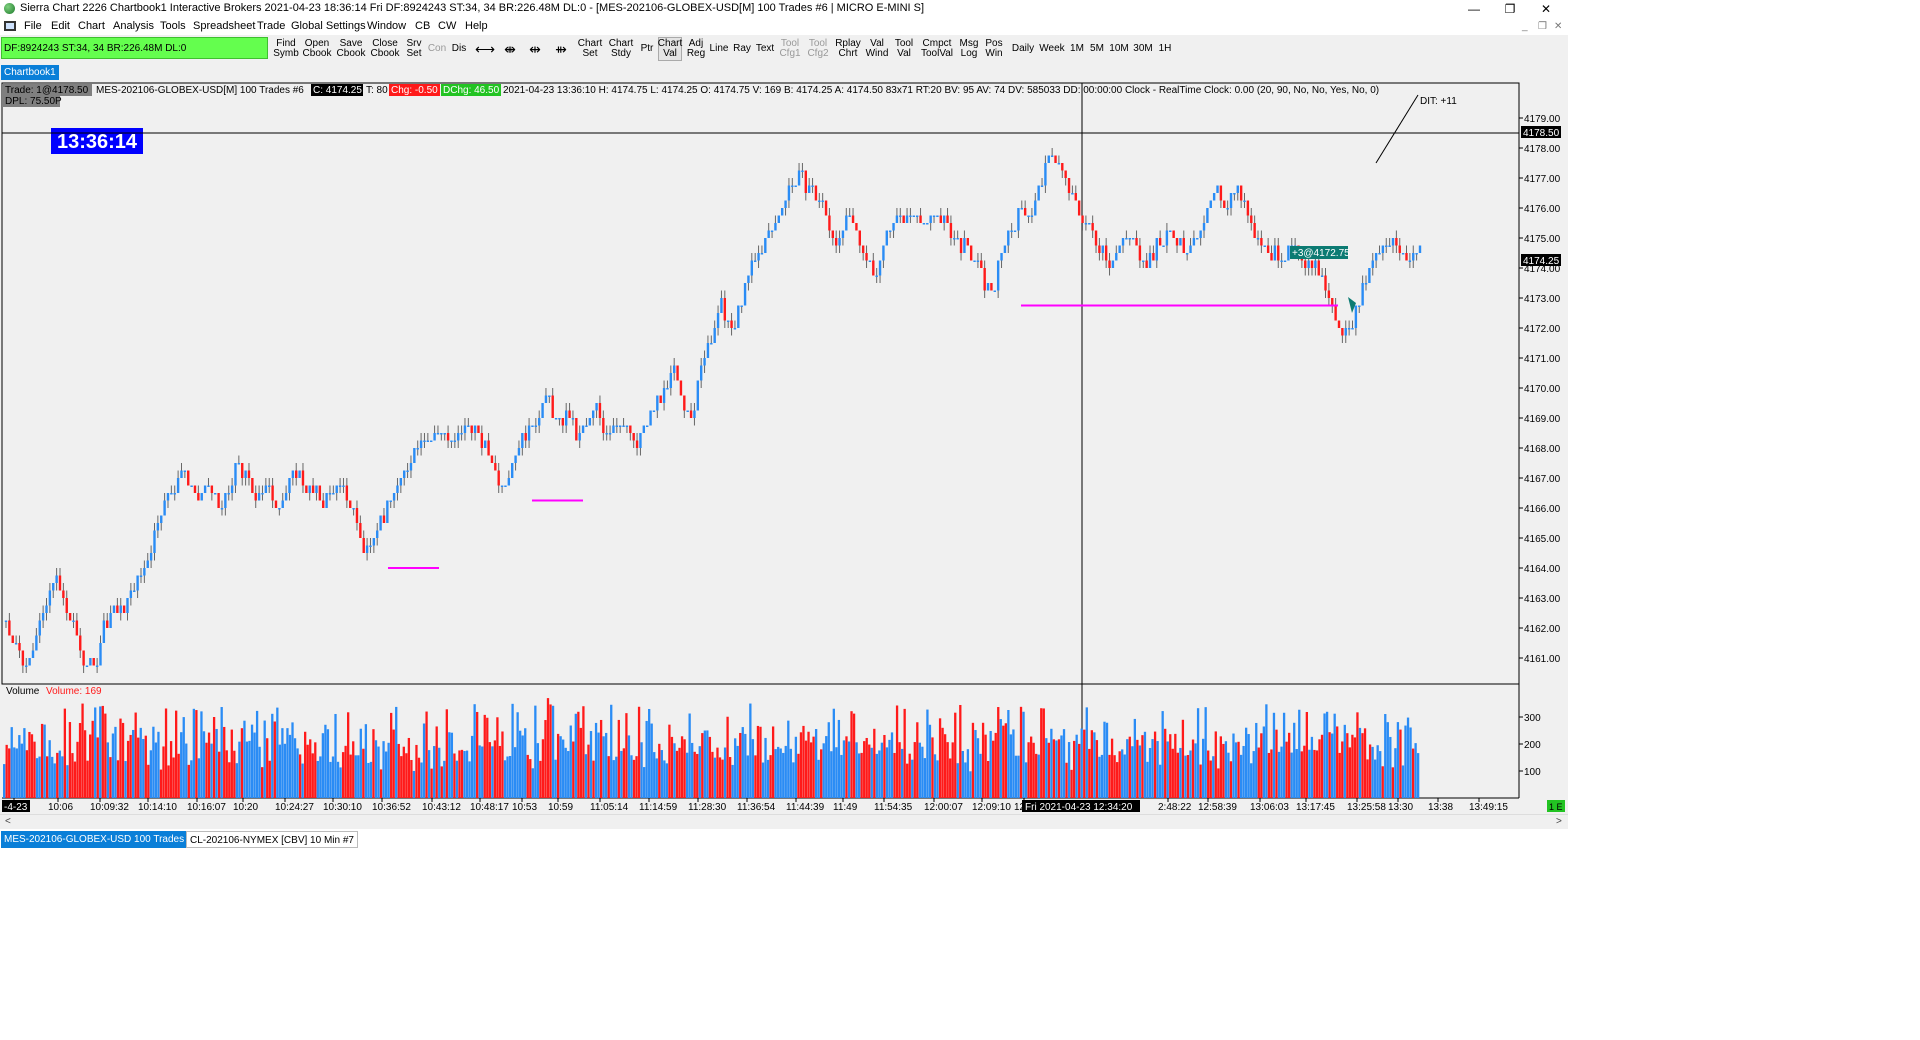 This screenshot has width=1920, height=1040. What do you see at coordinates (271, 26) in the screenshot?
I see `menu-trade: Trade` at bounding box center [271, 26].